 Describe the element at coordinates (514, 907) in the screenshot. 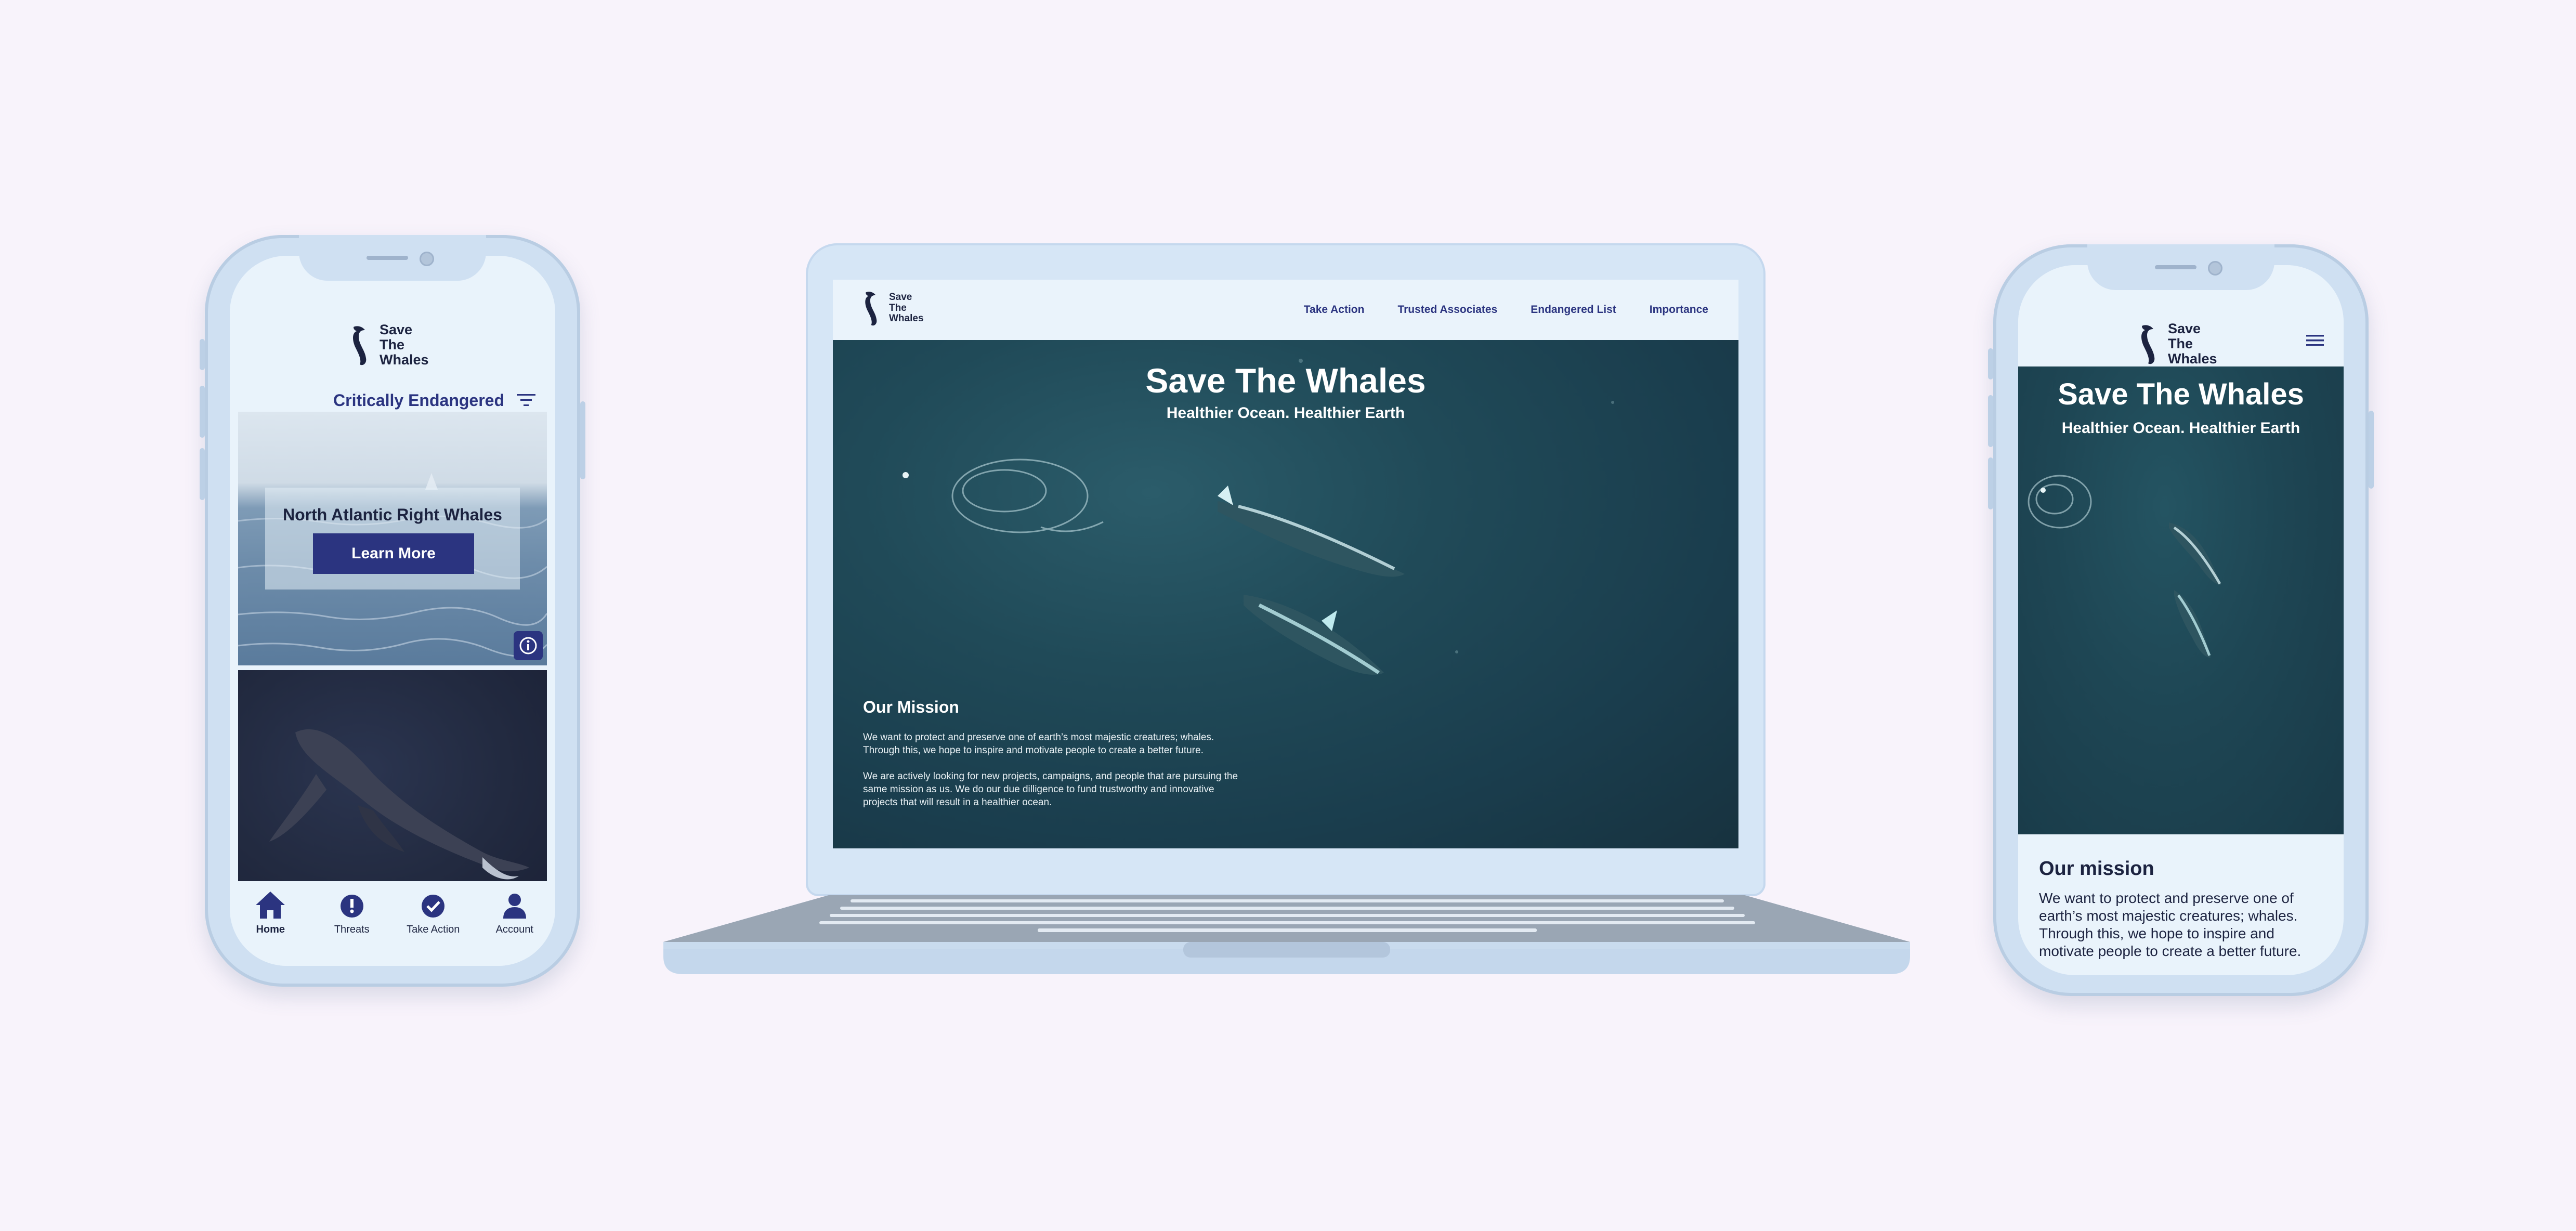

I see `user-icon` at that location.